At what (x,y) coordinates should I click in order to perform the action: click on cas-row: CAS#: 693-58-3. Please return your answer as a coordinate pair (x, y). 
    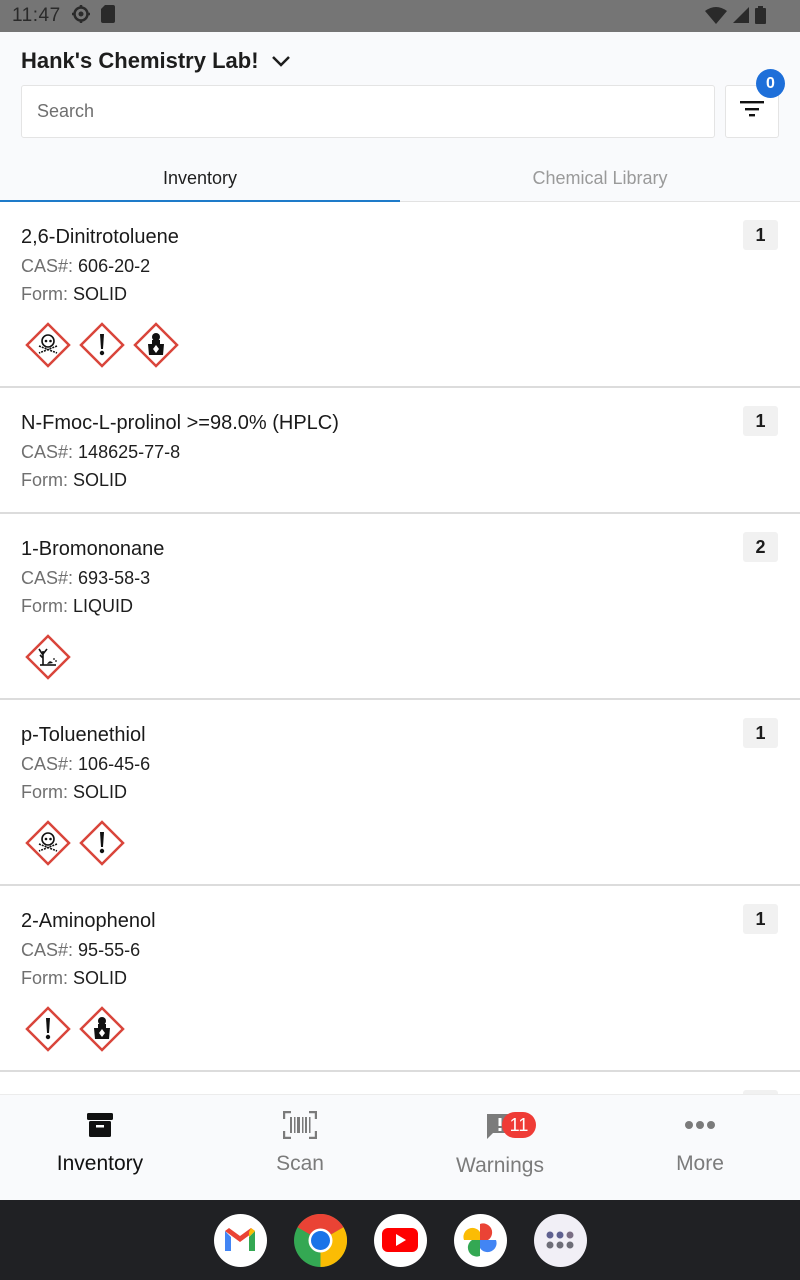
    Looking at the image, I should click on (400, 578).